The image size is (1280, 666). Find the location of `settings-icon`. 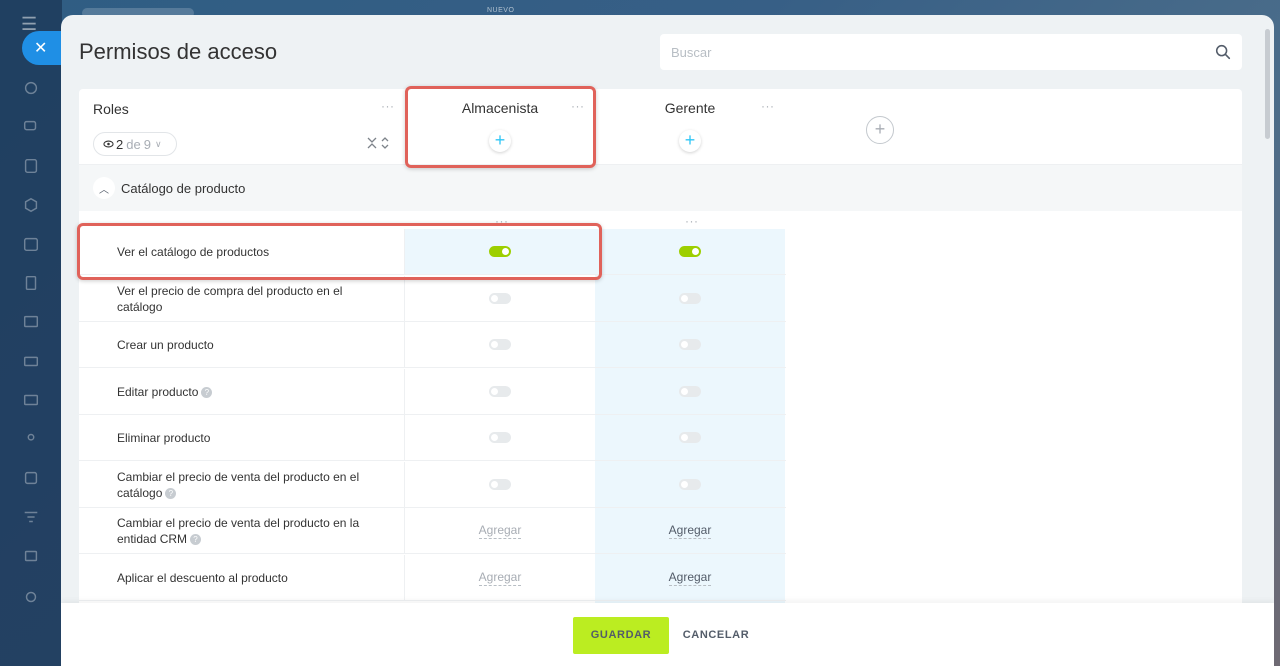

settings-icon is located at coordinates (31, 597).